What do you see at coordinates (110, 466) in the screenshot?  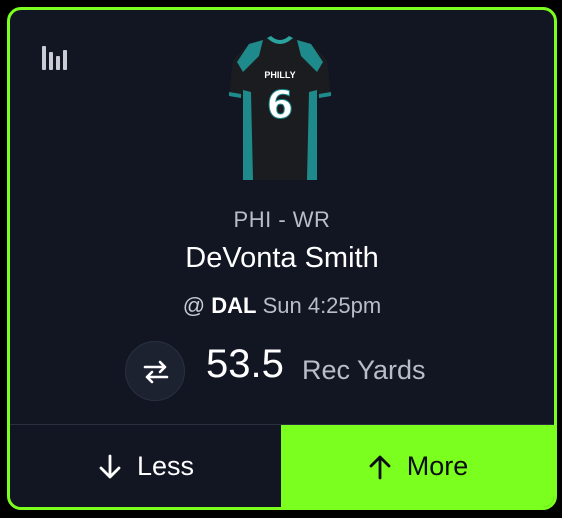 I see `arrow-down-icon` at bounding box center [110, 466].